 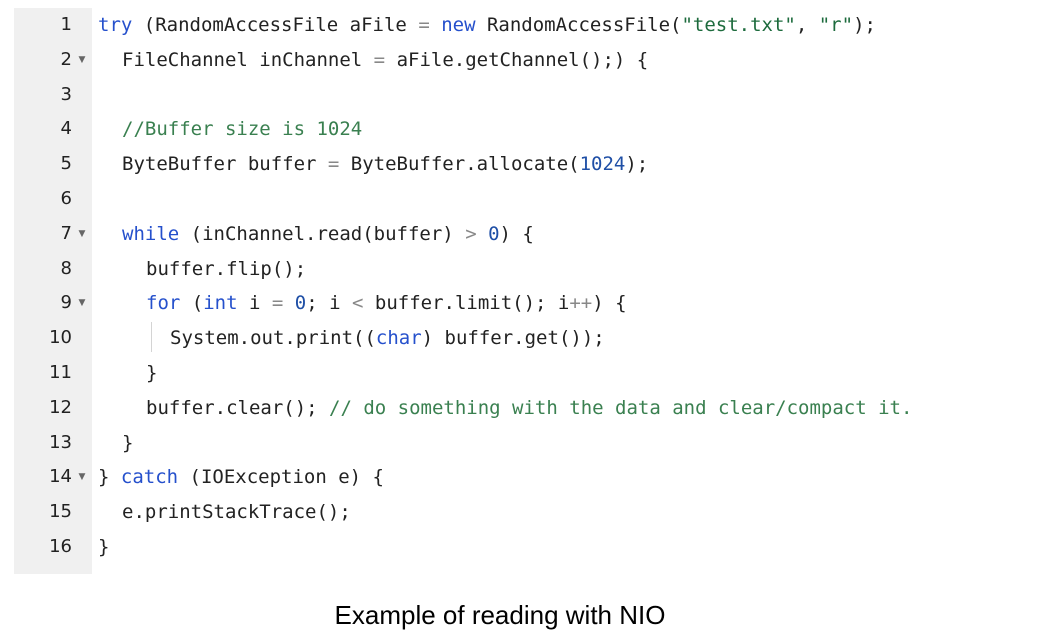 What do you see at coordinates (151, 337) in the screenshot?
I see `indent-guide` at bounding box center [151, 337].